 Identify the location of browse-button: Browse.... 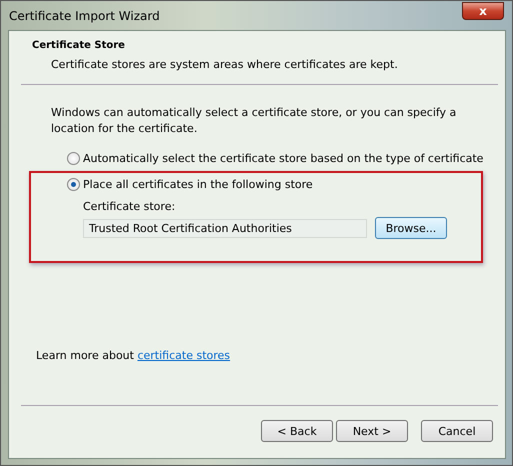
(411, 228).